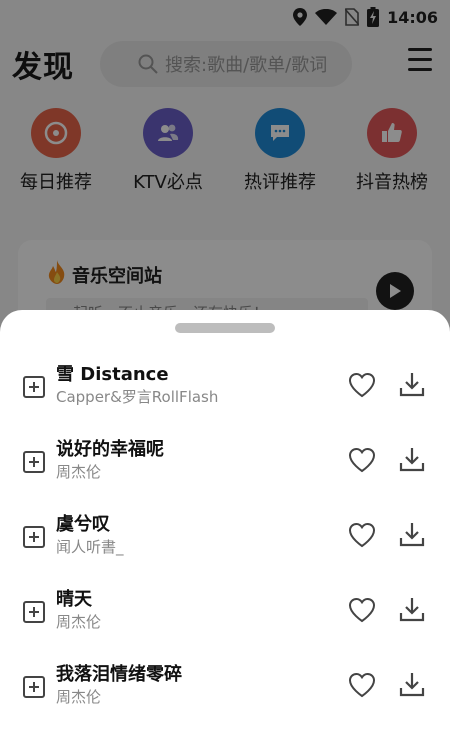  What do you see at coordinates (225, 540) in the screenshot?
I see `song-row: 虞兮叹 闻人听書_` at bounding box center [225, 540].